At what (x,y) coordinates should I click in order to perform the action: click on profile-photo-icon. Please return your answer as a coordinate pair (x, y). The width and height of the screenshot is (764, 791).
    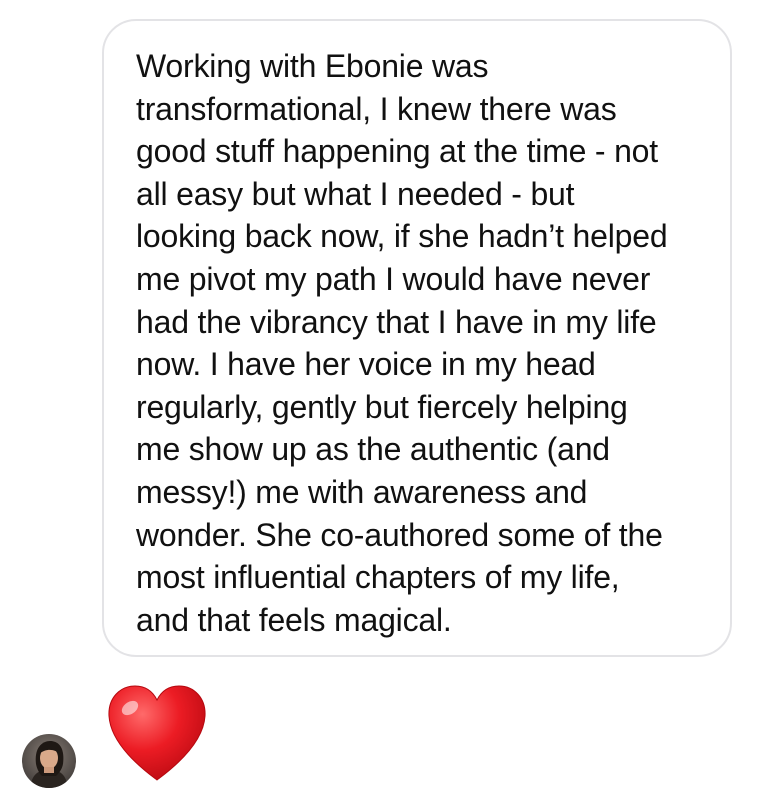
    Looking at the image, I should click on (49, 761).